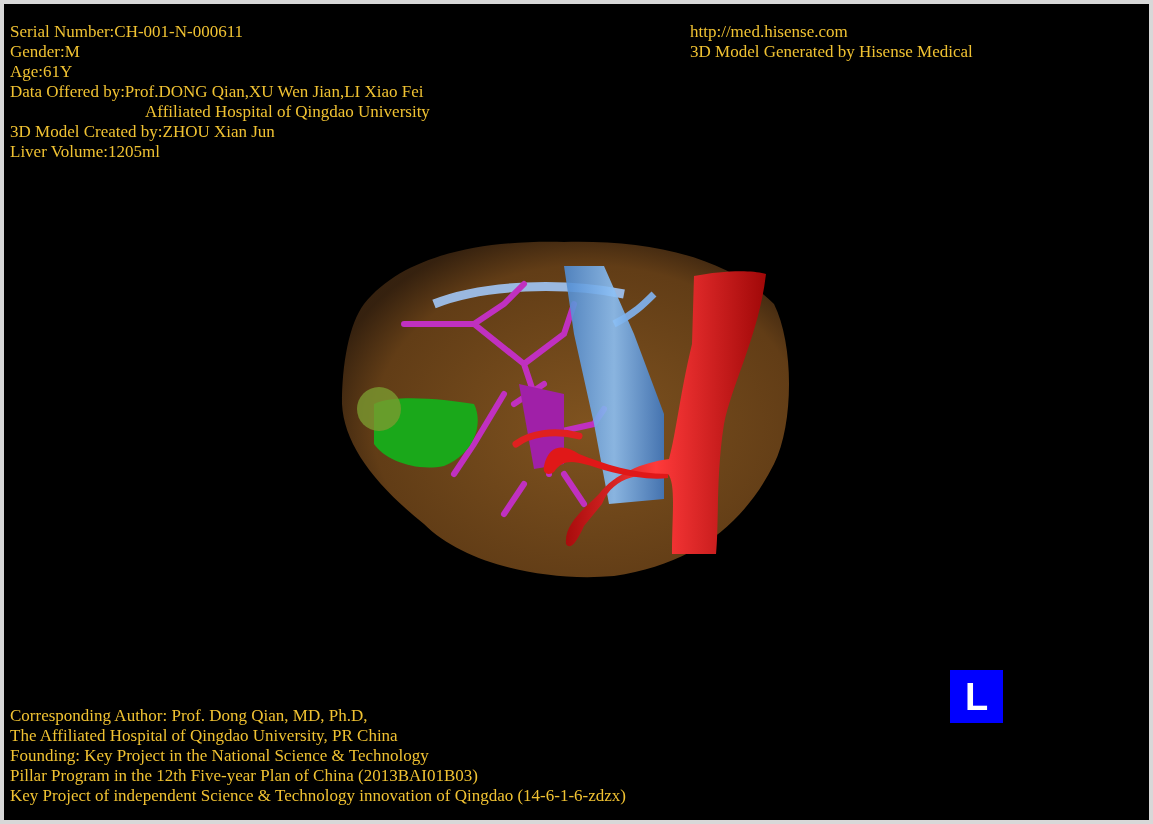  Describe the element at coordinates (318, 796) in the screenshot. I see `credit-text: Key Project of independent Science & Technology innovation of Qingdao (14-6-1-6-zdzx)` at that location.